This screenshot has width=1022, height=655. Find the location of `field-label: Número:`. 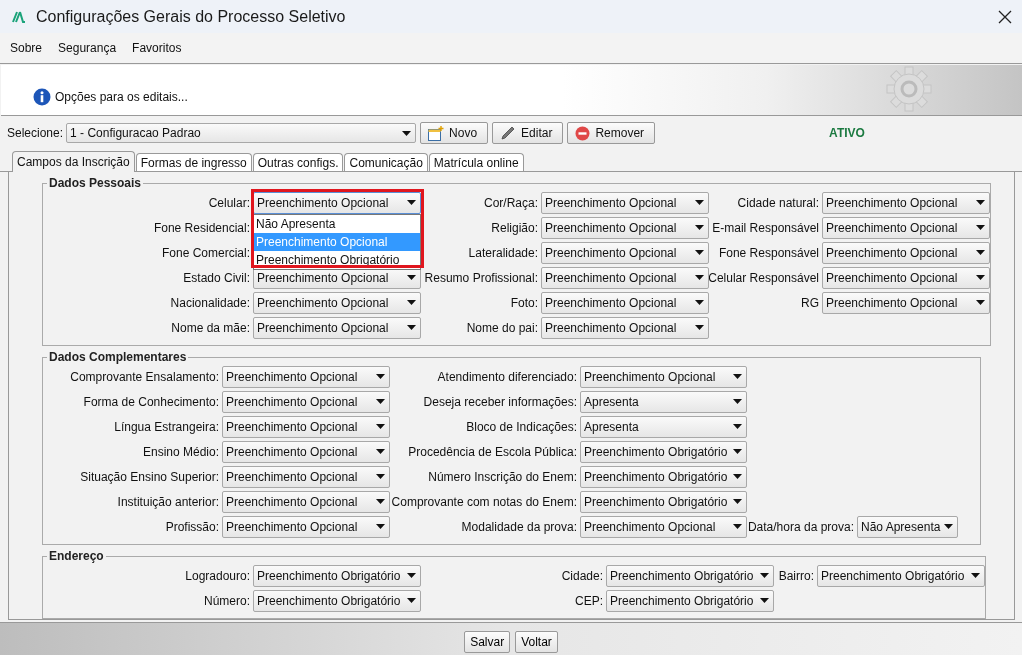

field-label: Número: is located at coordinates (227, 600).